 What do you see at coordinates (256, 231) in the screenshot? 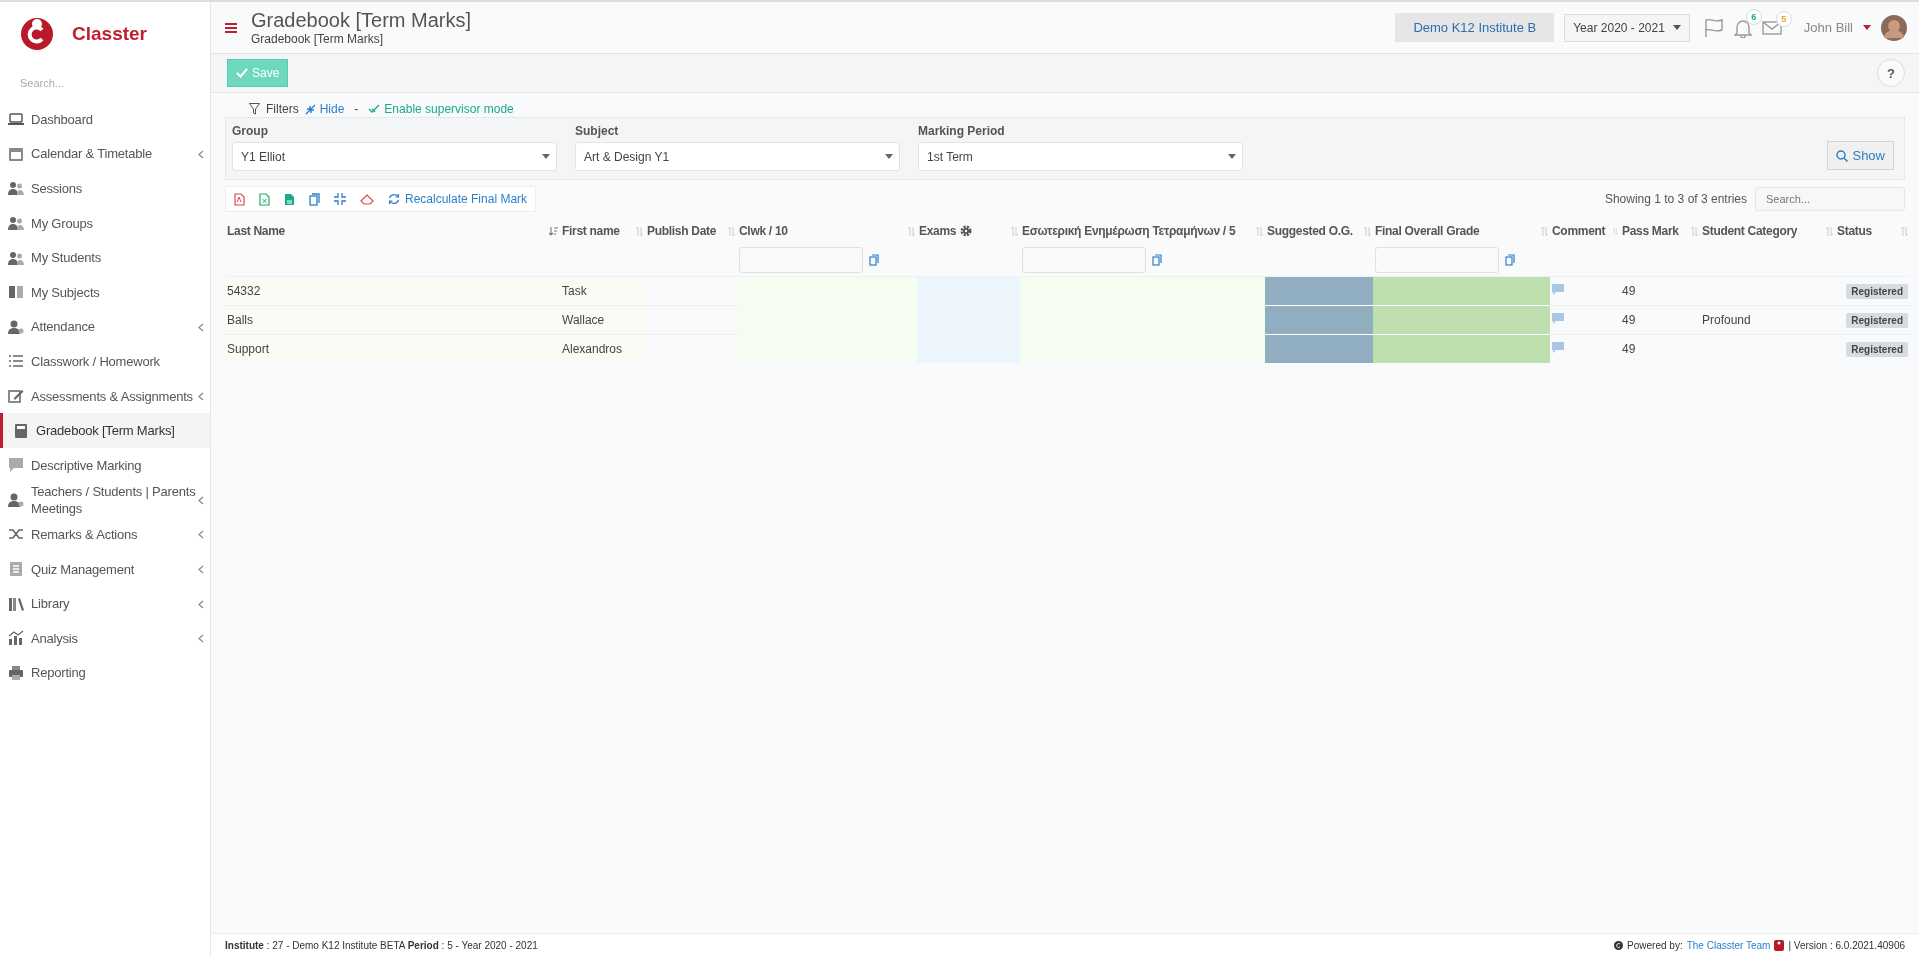
I see `column-header: Last Name` at bounding box center [256, 231].